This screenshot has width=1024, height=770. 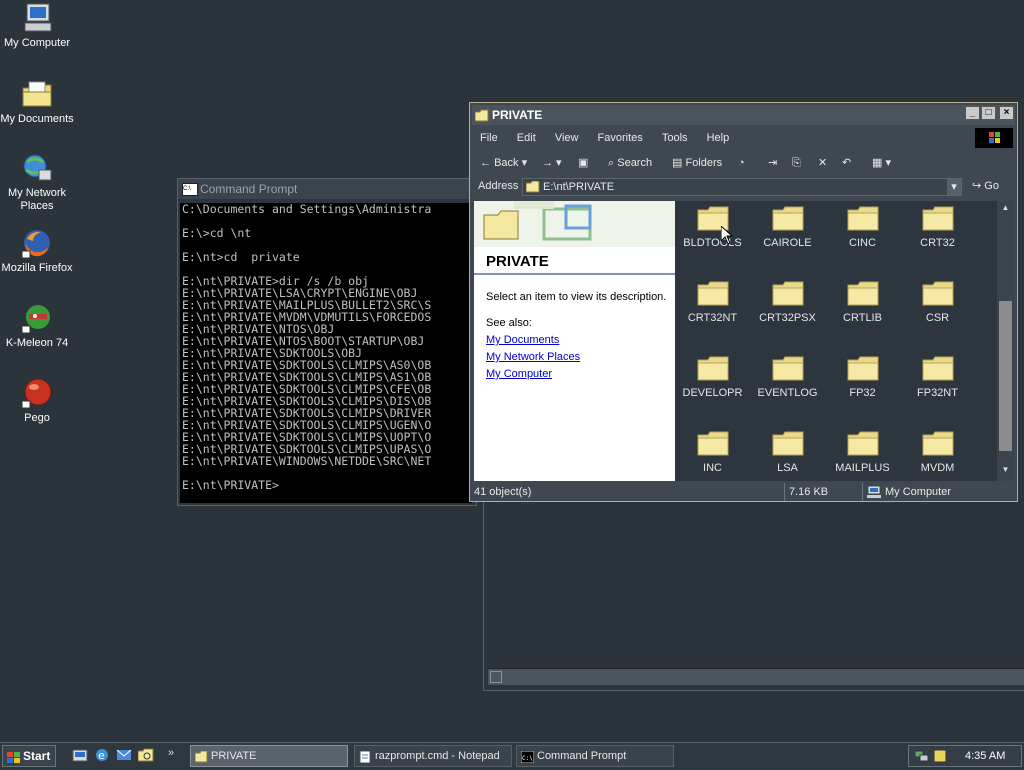 I want to click on menu-file: File, so click(x=489, y=138).